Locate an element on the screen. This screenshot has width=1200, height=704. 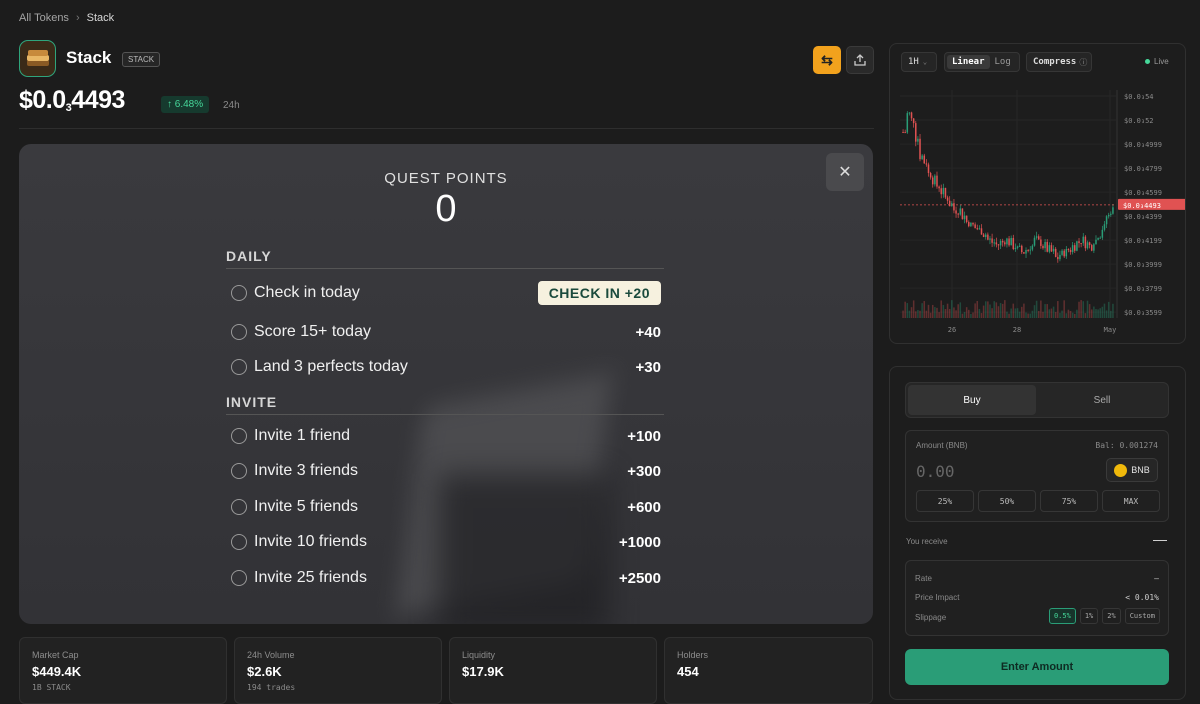
share-button is located at coordinates (860, 60).